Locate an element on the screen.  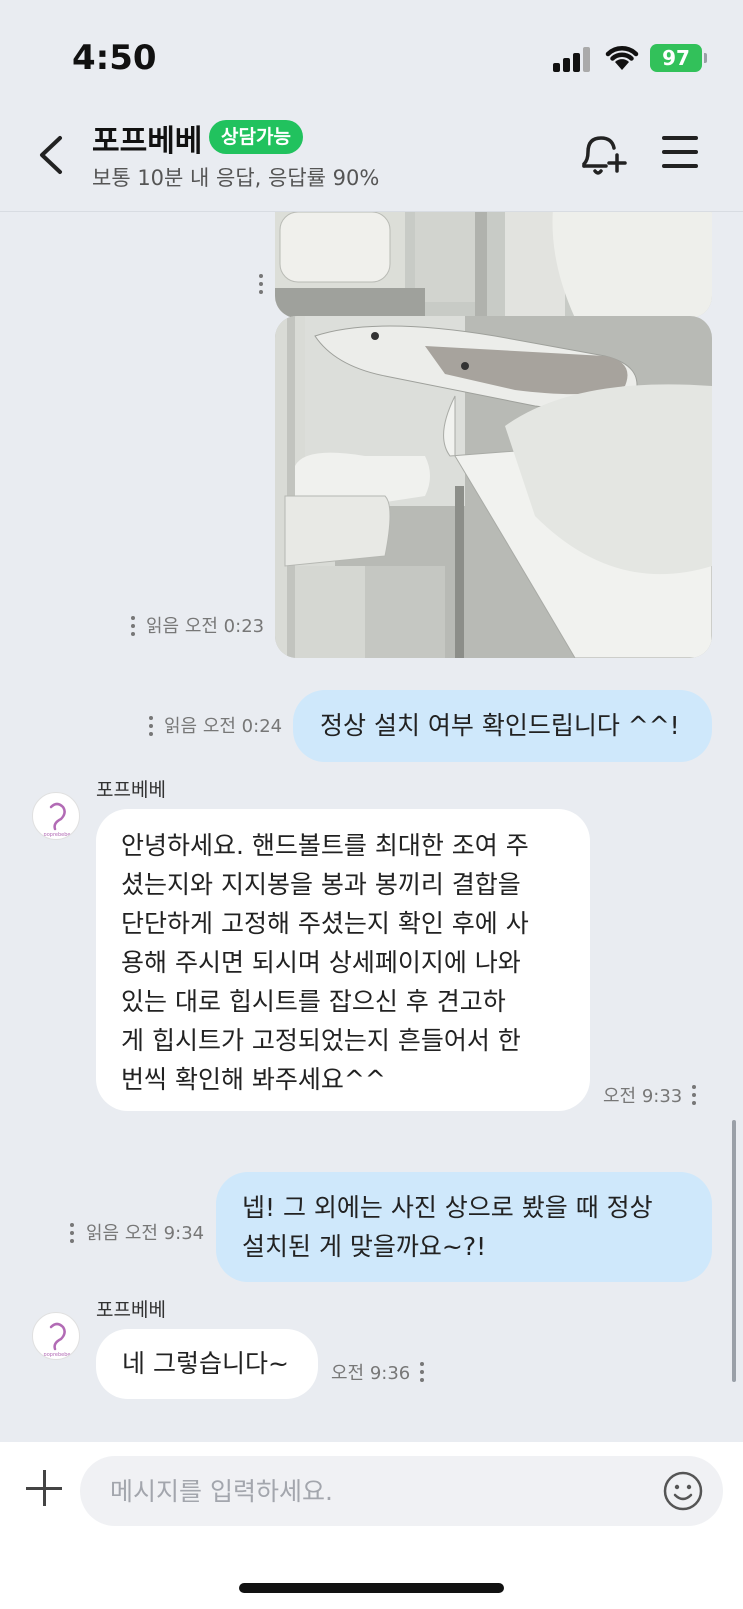
message-meta: 오전 9:36 is located at coordinates (371, 1373).